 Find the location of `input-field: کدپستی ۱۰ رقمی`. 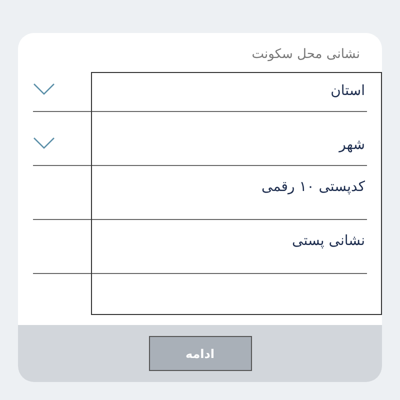

input-field: کدپستی ۱۰ رقمی is located at coordinates (200, 193).